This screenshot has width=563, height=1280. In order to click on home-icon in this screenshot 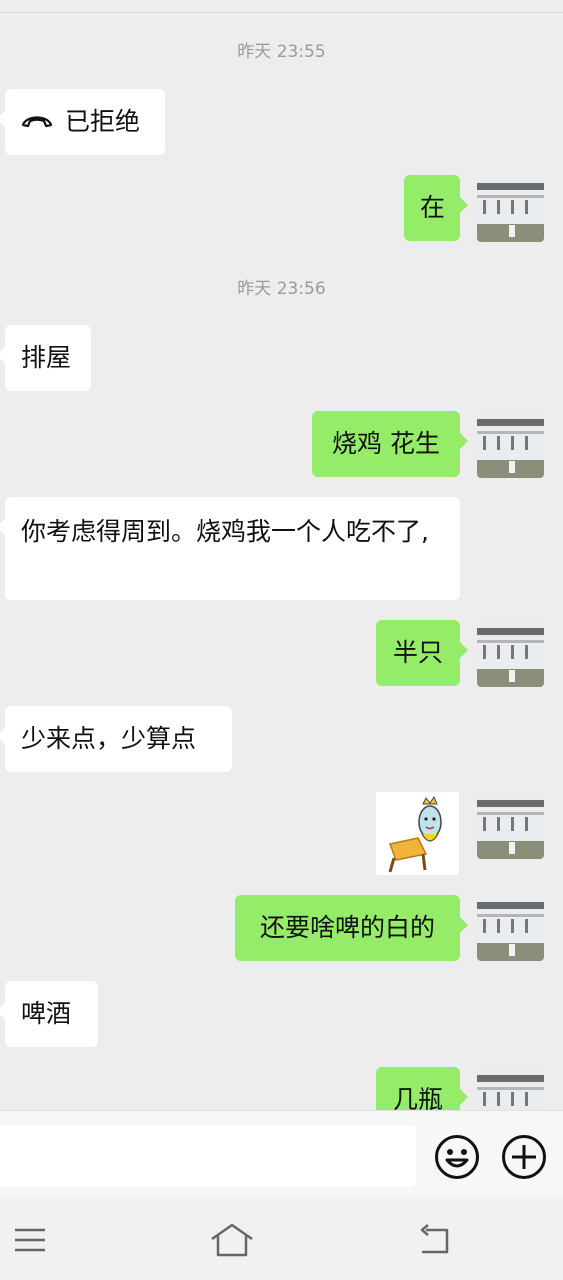, I will do `click(232, 1240)`.